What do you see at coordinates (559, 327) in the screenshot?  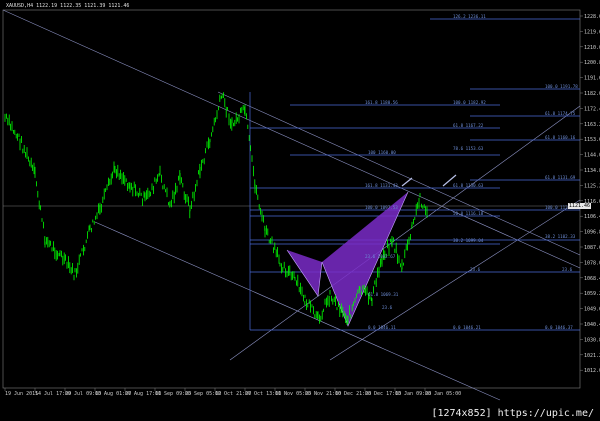 I see `fib-label: 0.0 1046.37` at bounding box center [559, 327].